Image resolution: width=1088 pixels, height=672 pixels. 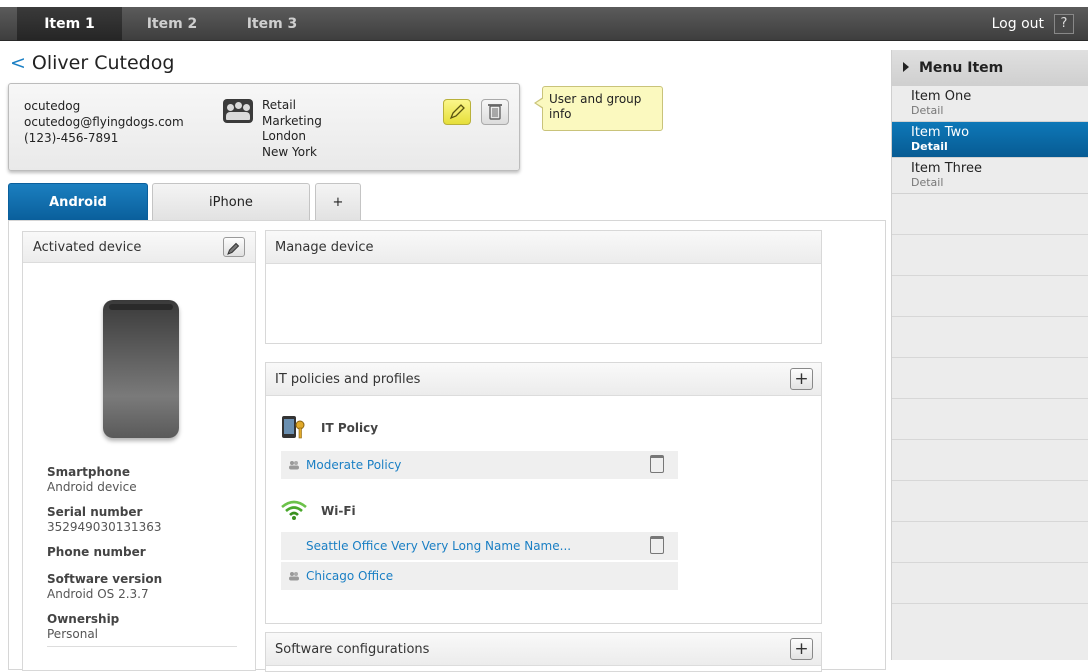 I want to click on divider, so click(x=142, y=646).